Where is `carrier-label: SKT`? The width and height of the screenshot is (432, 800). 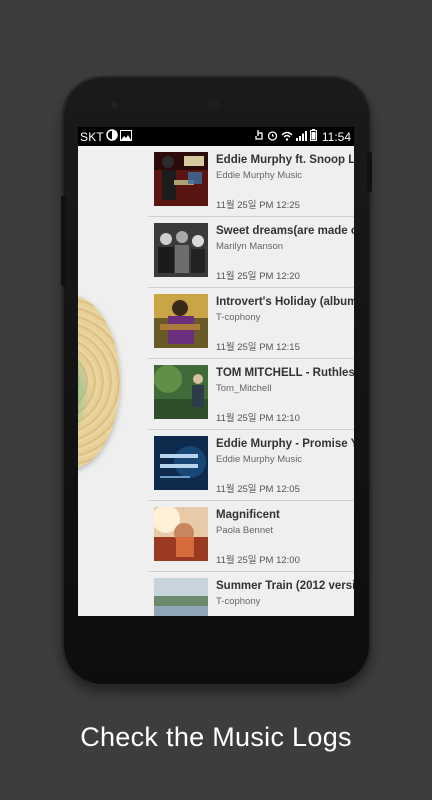
carrier-label: SKT is located at coordinates (92, 136).